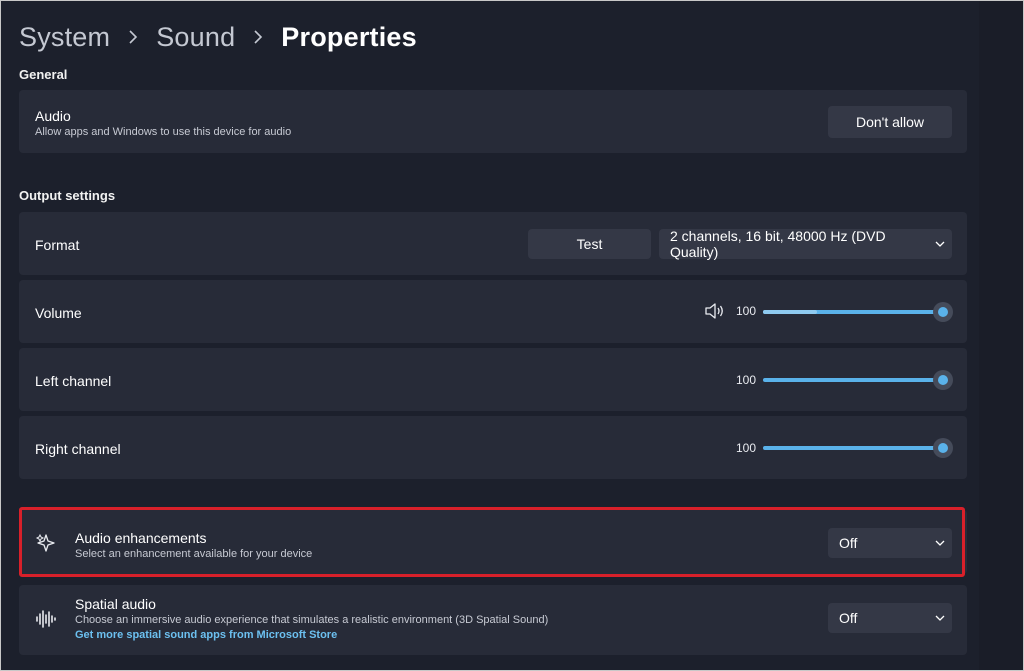 The image size is (1024, 671). Describe the element at coordinates (852, 448) in the screenshot. I see `right-channel-slider-track` at that location.